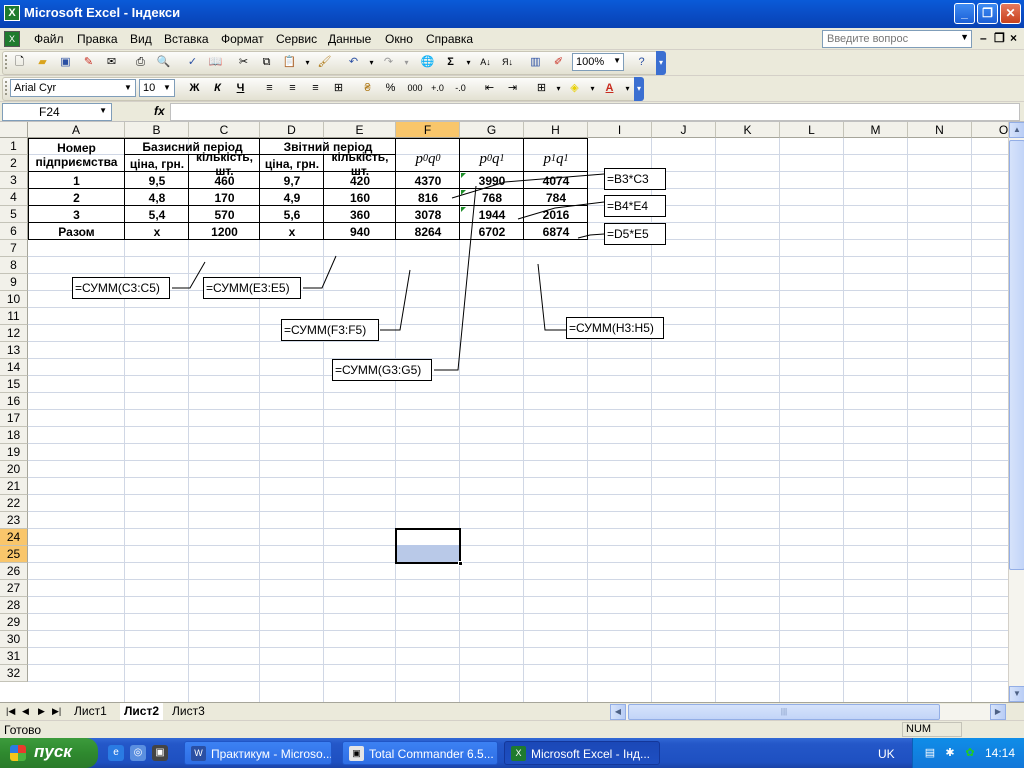  What do you see at coordinates (388, 62) in the screenshot?
I see `redo-icon: ↷` at bounding box center [388, 62].